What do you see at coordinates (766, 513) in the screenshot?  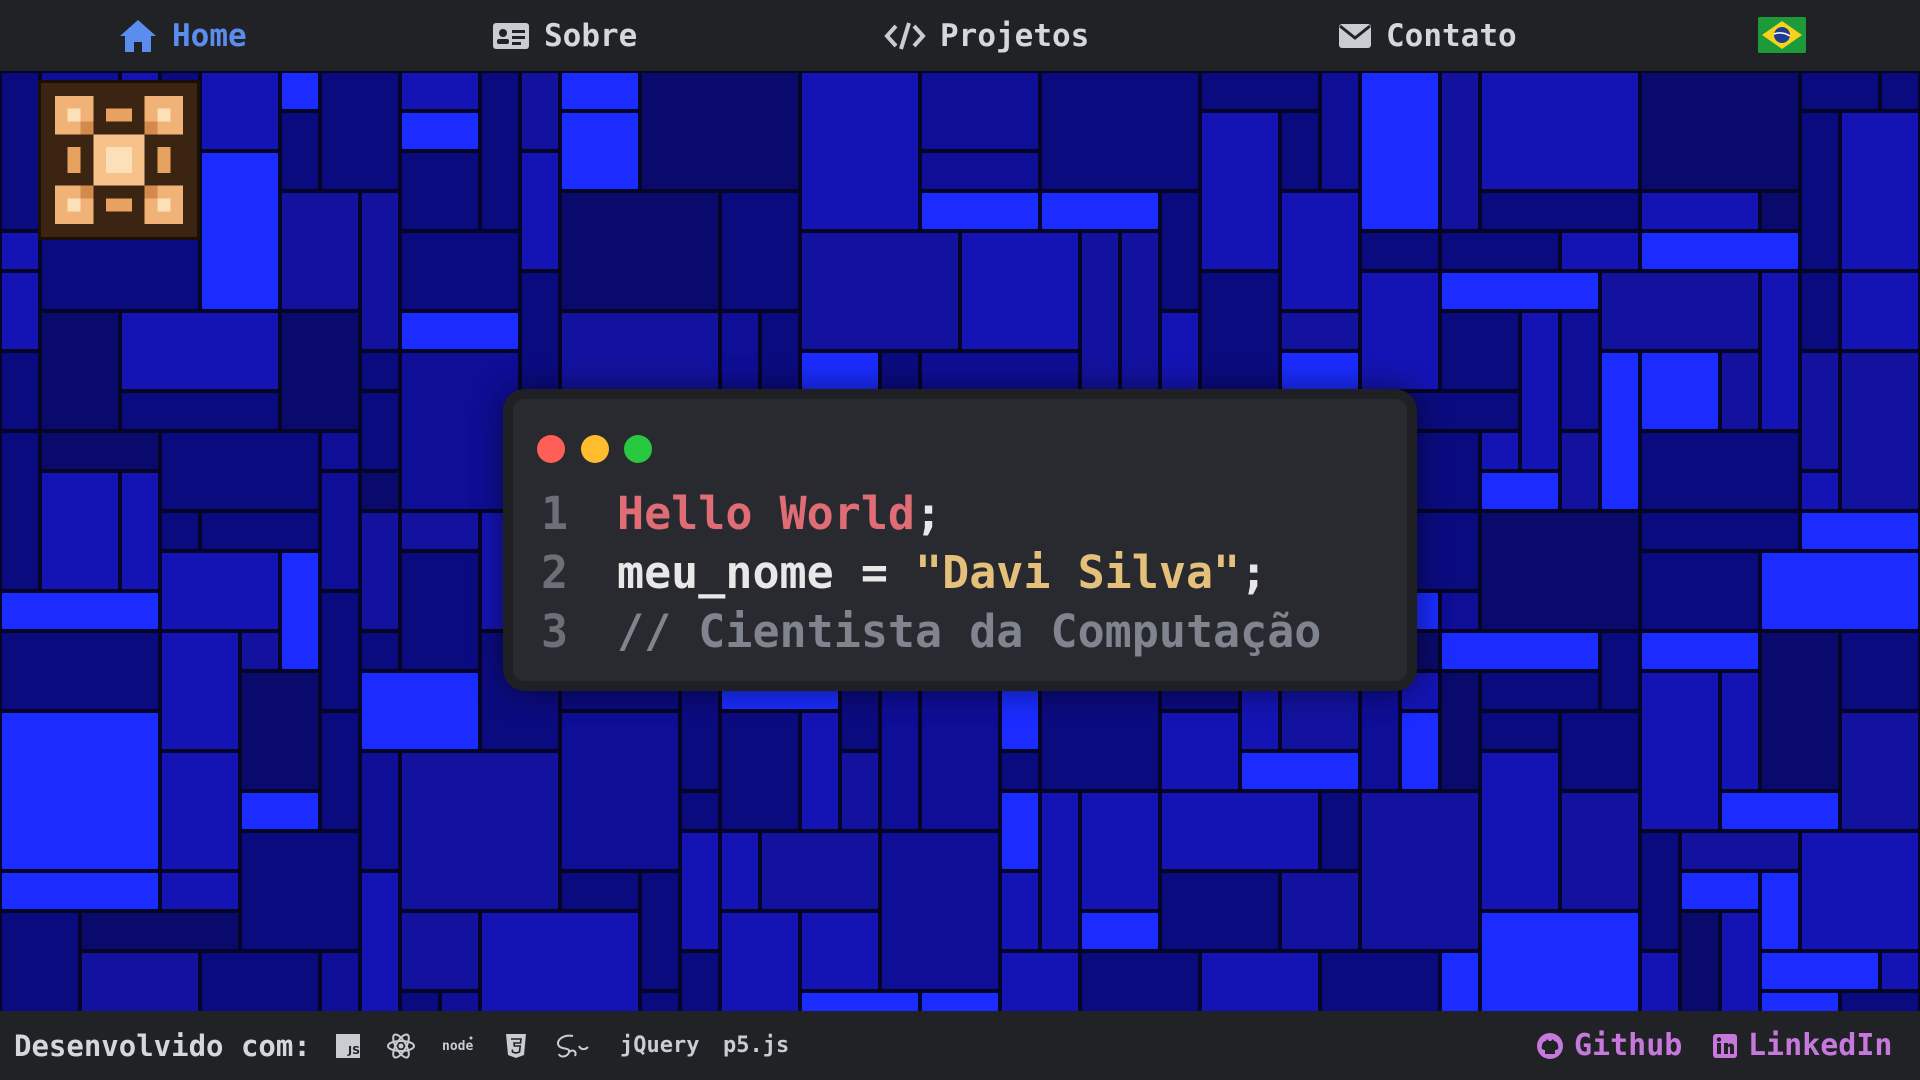 I see `code-token: Hello World` at bounding box center [766, 513].